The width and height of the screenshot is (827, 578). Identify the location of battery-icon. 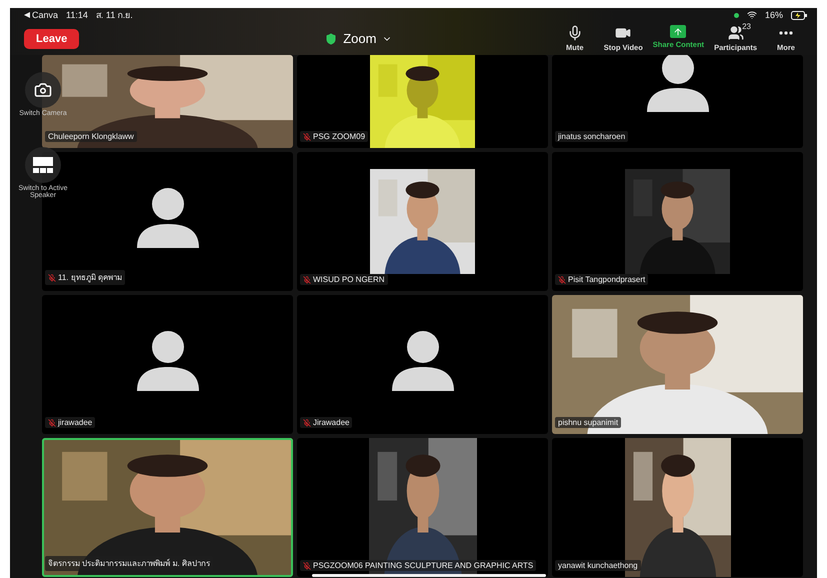
(799, 15).